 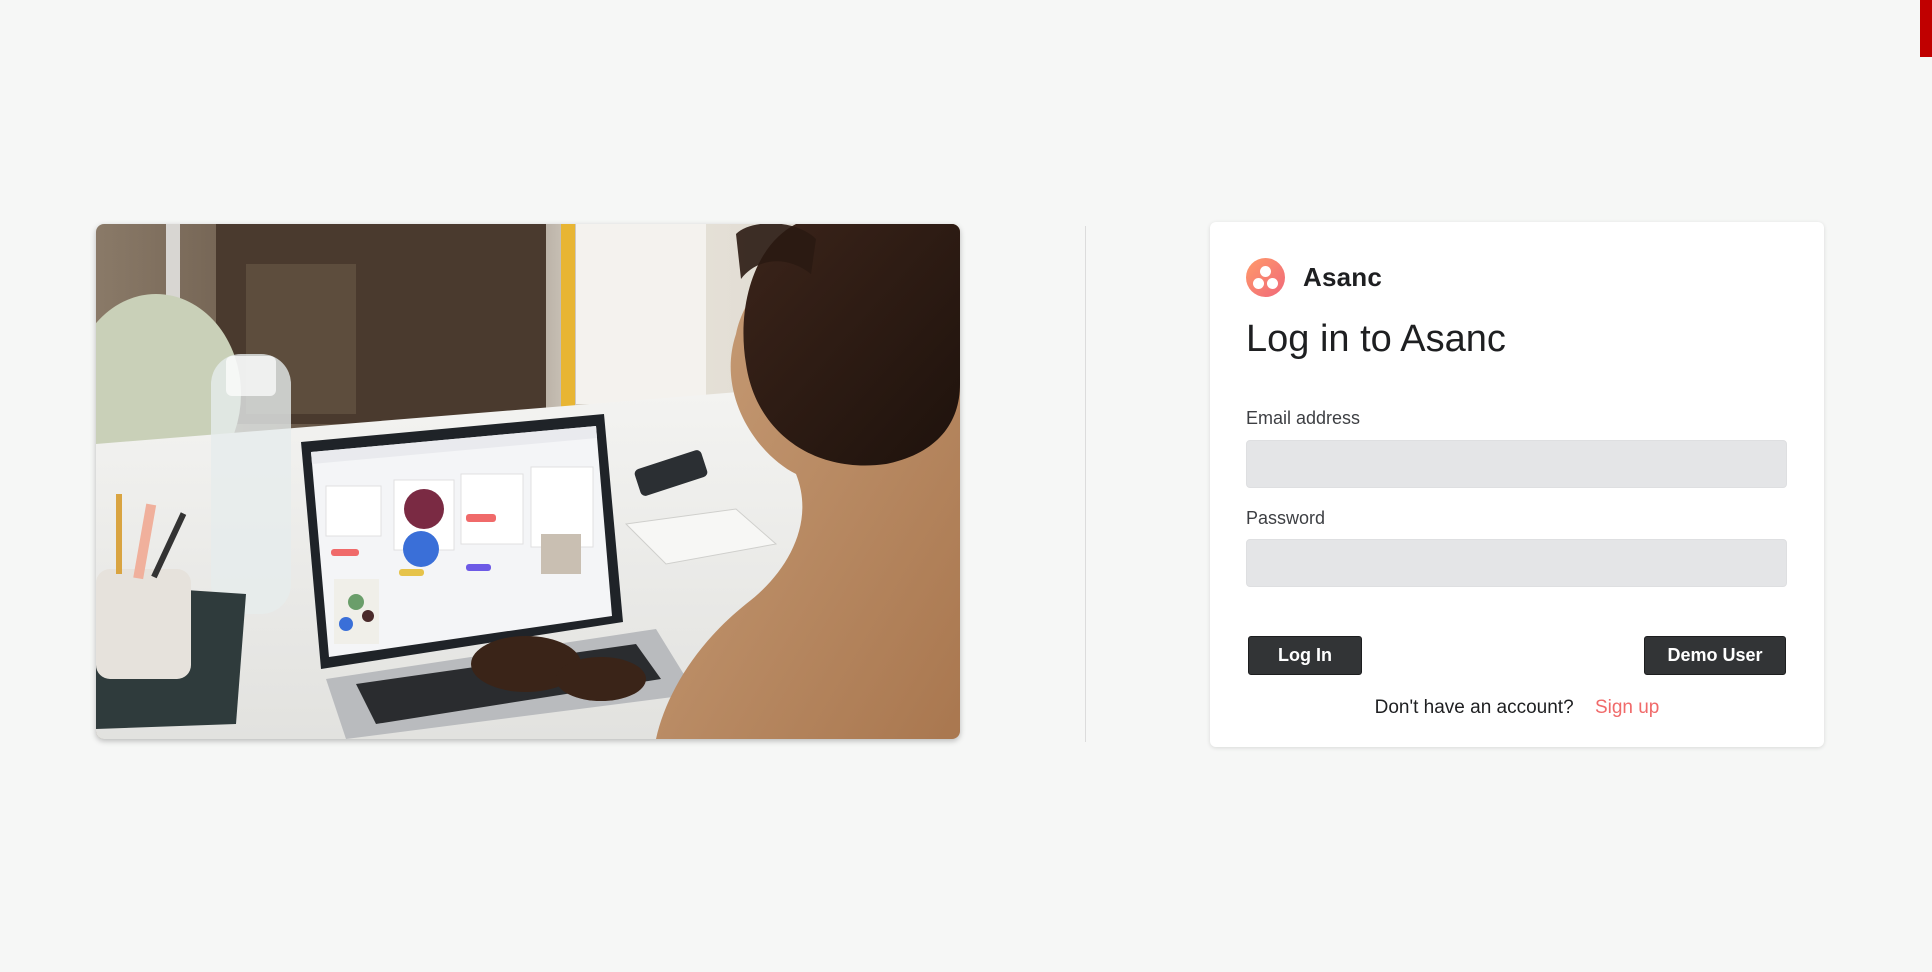 I want to click on three-dots-logo-icon, so click(x=1265, y=277).